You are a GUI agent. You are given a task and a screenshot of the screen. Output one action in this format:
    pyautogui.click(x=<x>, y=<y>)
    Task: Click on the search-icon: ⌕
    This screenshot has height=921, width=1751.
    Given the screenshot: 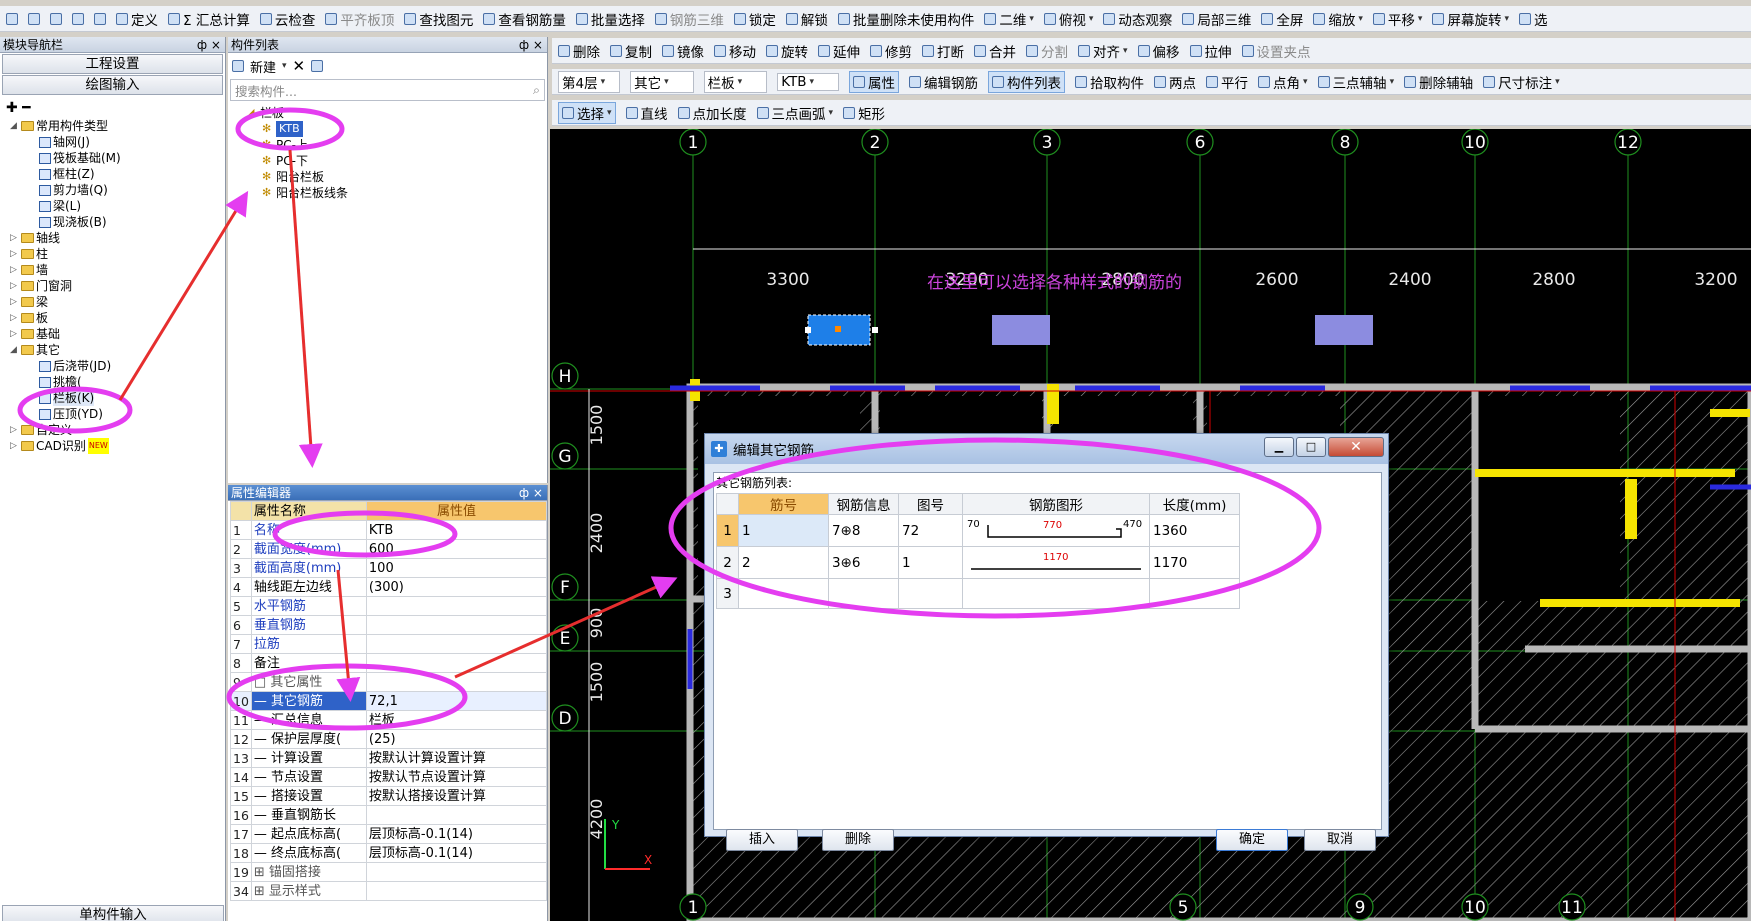 What is the action you would take?
    pyautogui.click(x=536, y=90)
    